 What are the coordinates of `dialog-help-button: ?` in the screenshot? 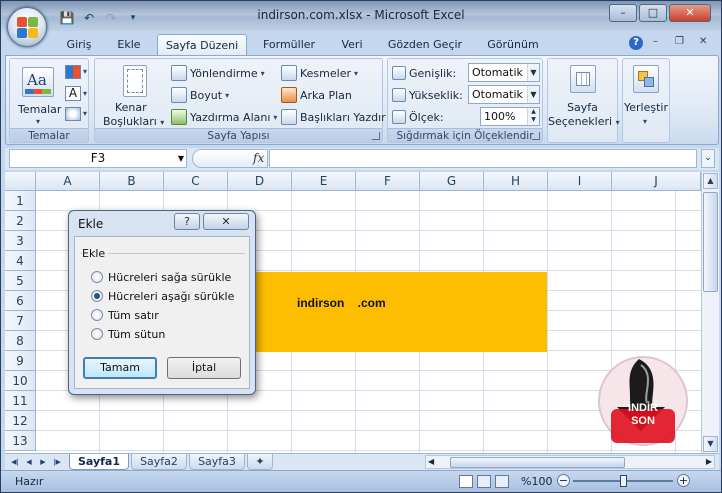 It's located at (187, 221).